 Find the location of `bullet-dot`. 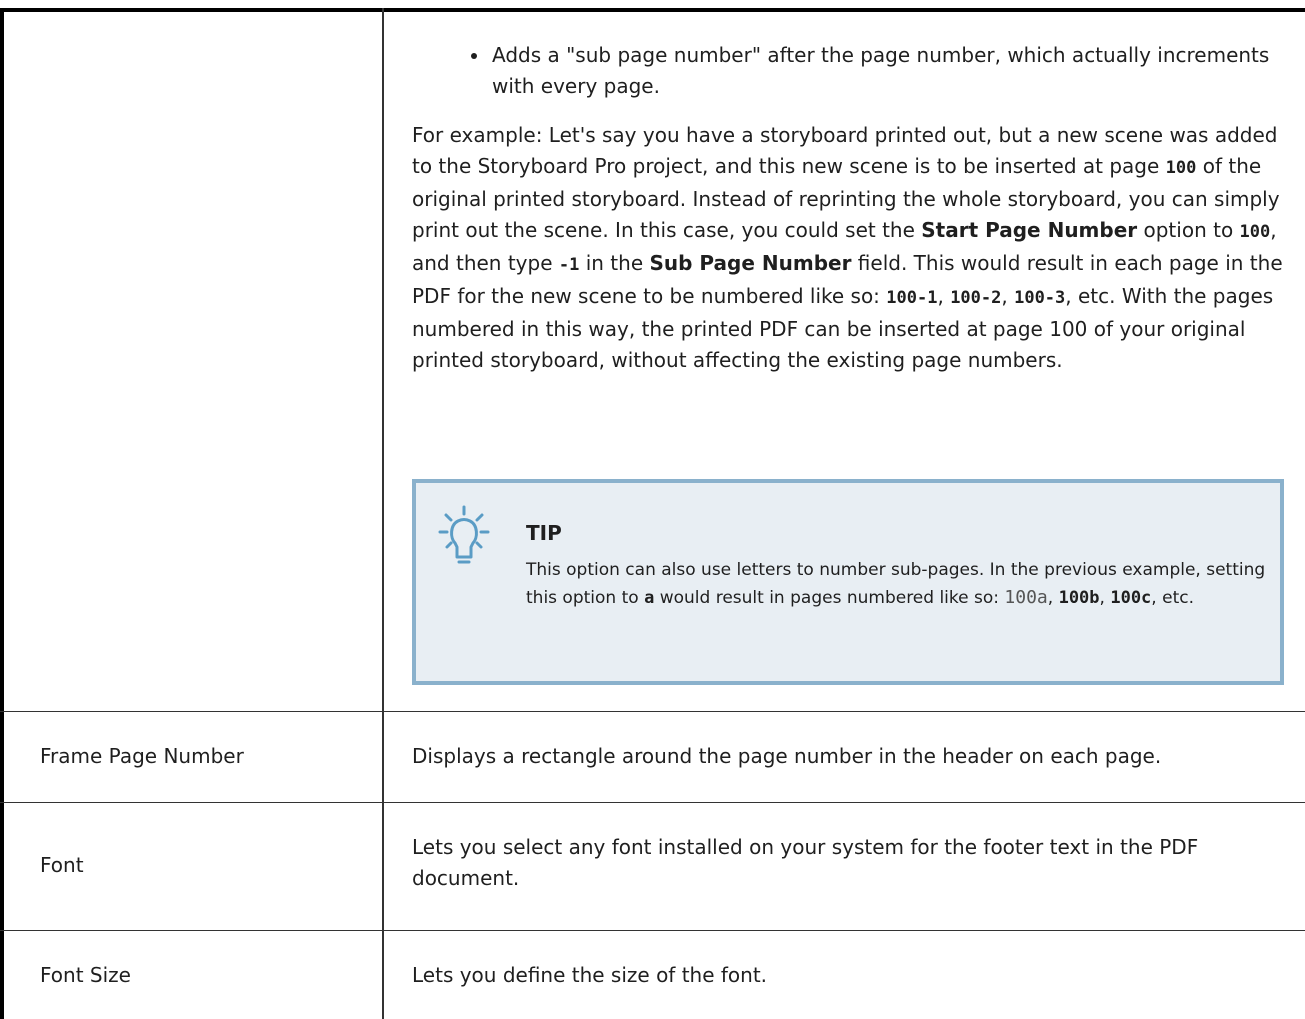

bullet-dot is located at coordinates (474, 56).